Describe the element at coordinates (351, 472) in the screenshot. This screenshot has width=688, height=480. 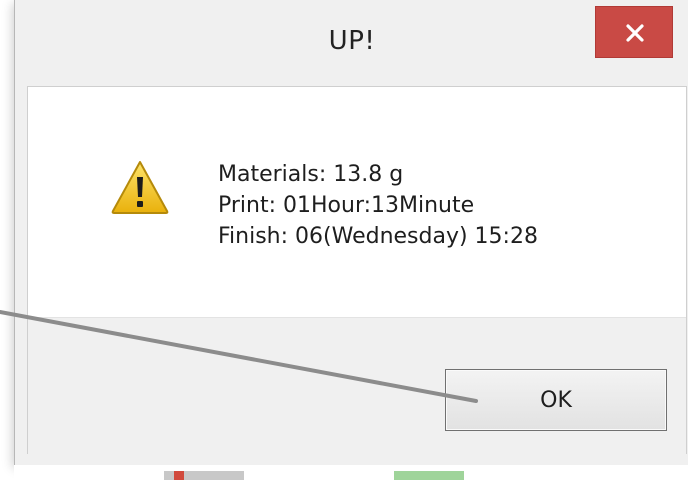
I see `background-taskbar-strip` at that location.